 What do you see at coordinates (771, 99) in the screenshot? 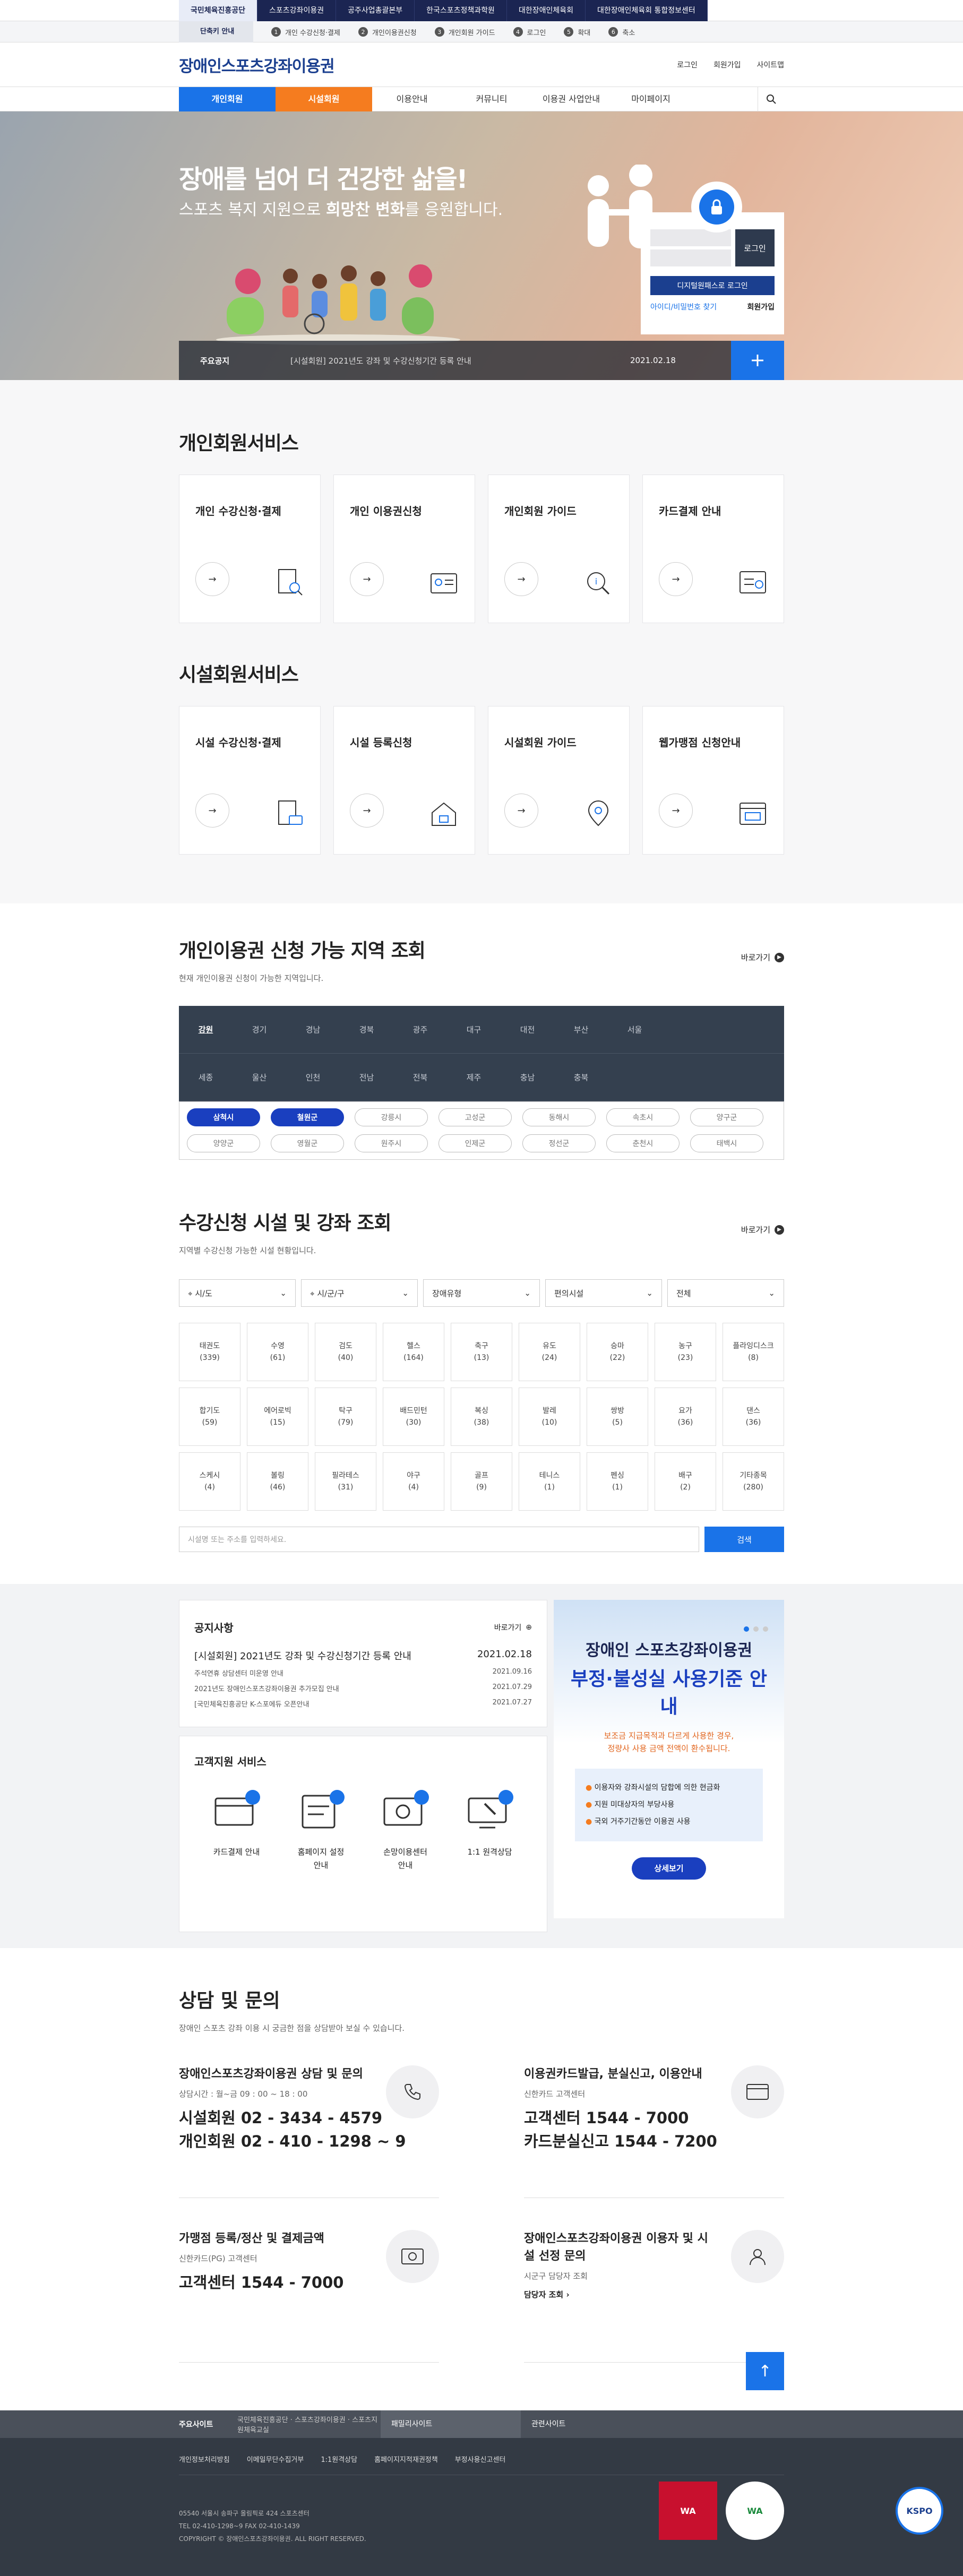
I see `search-icon` at bounding box center [771, 99].